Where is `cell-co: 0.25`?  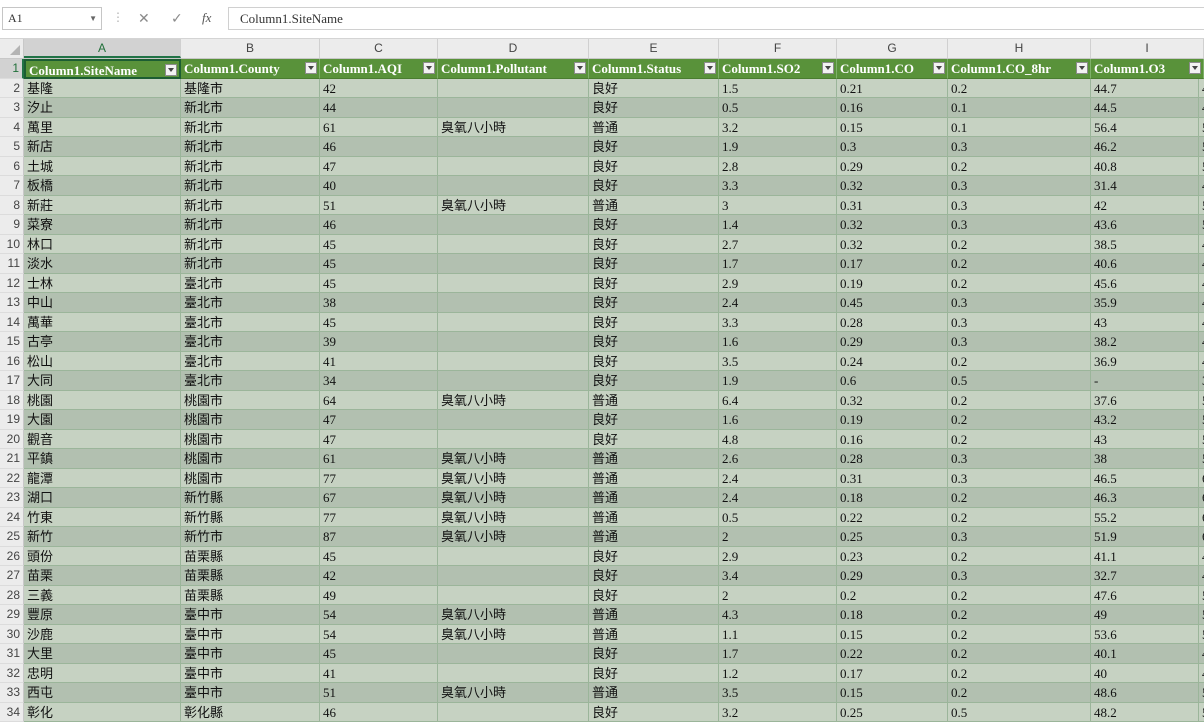
cell-co: 0.25 is located at coordinates (892, 537).